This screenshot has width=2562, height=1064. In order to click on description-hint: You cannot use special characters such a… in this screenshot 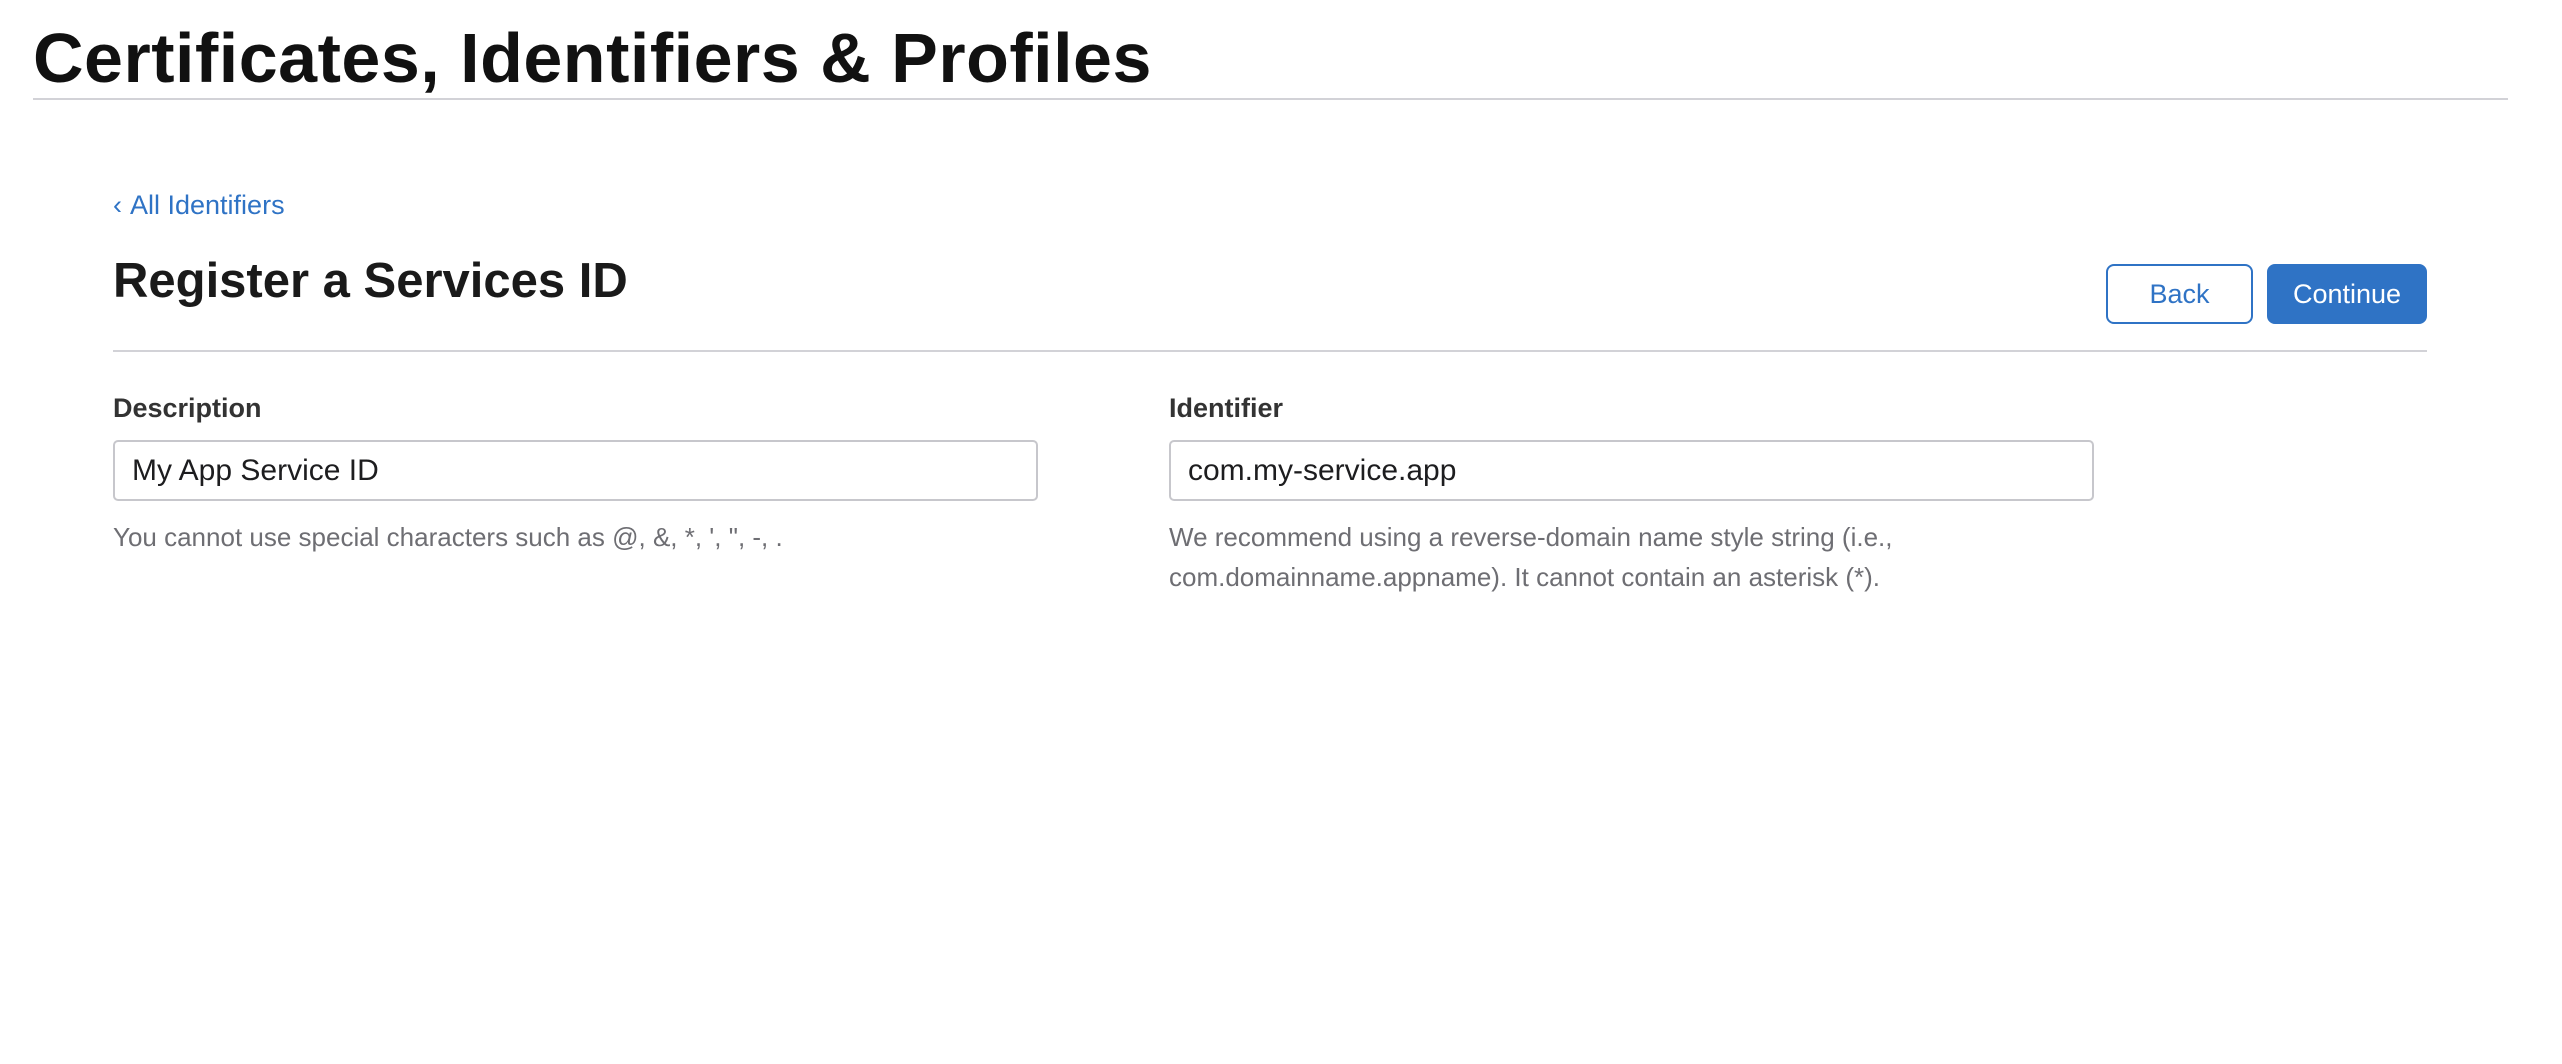, I will do `click(448, 537)`.